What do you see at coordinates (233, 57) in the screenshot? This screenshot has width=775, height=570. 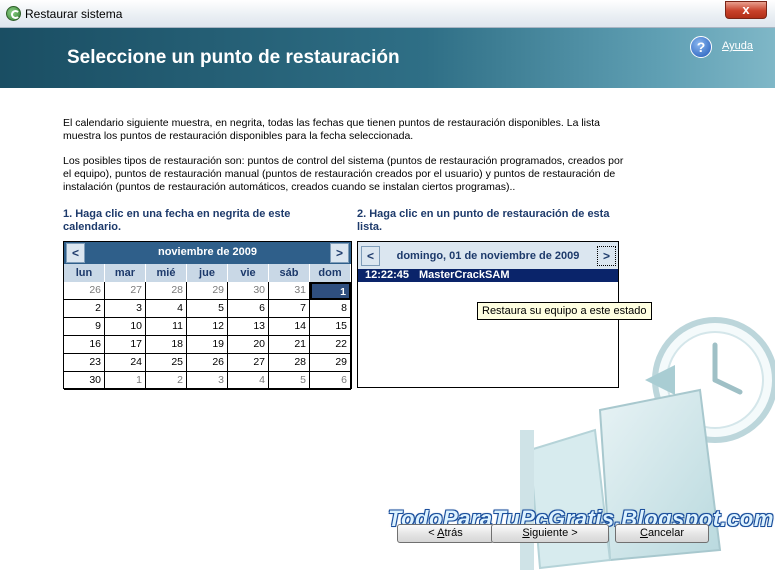 I see `page-title: Seleccione un punto de restauración` at bounding box center [233, 57].